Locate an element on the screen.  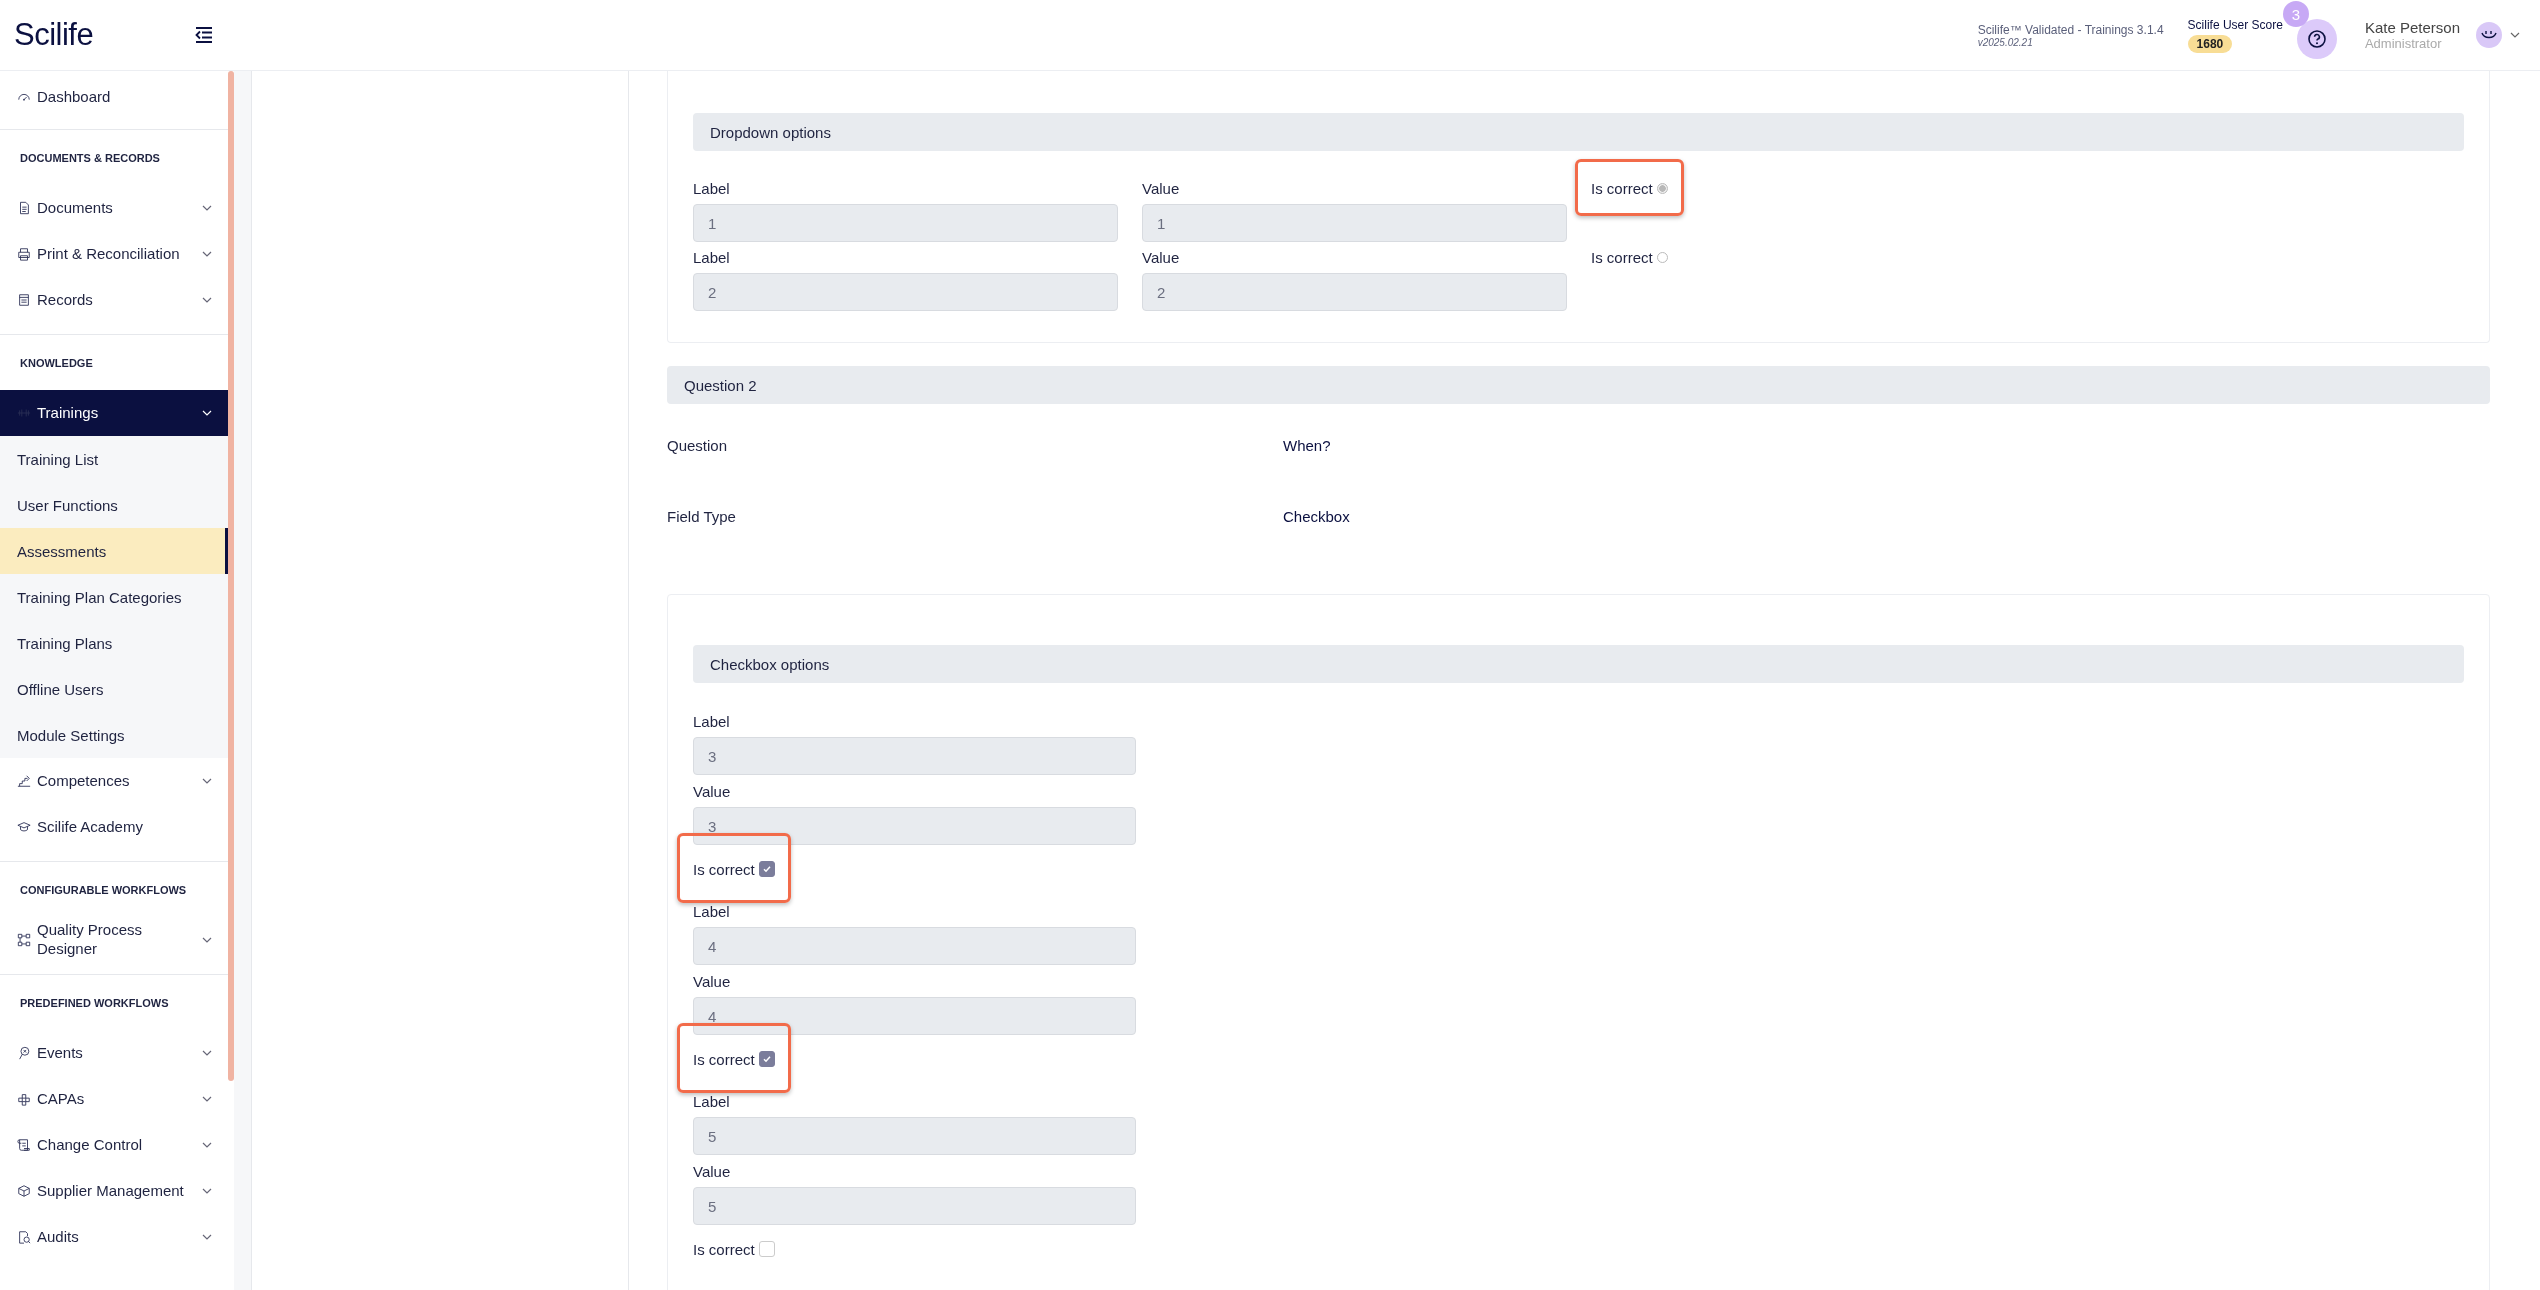
user-role: Administrator is located at coordinates (2403, 43).